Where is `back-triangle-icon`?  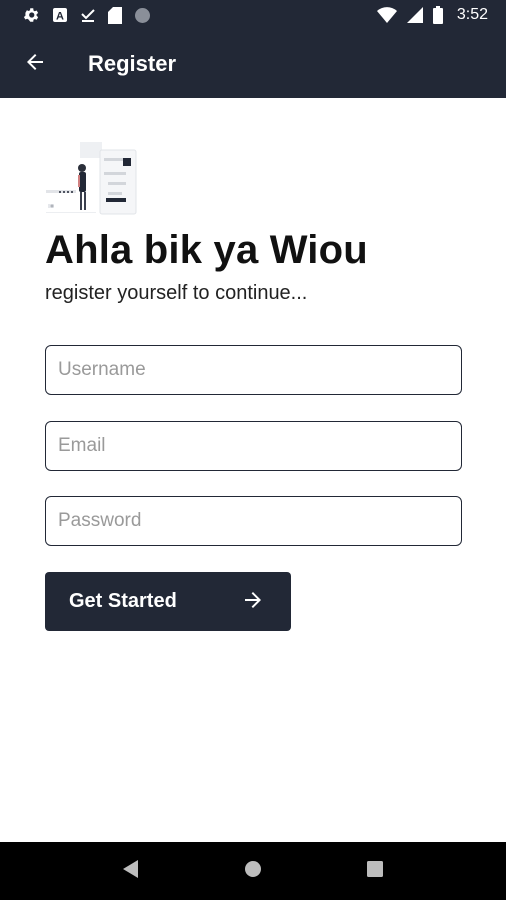 back-triangle-icon is located at coordinates (131, 871).